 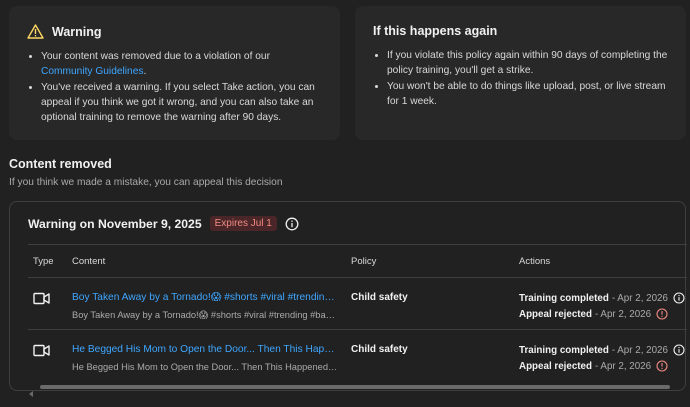 What do you see at coordinates (174, 31) in the screenshot?
I see `warning-card-header: Warning` at bounding box center [174, 31].